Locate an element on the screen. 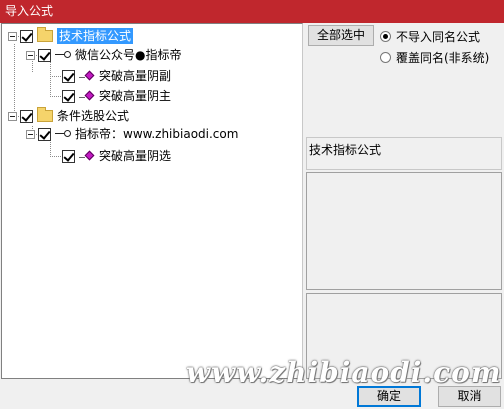 The height and width of the screenshot is (409, 504). tree-node-label: 条件选股公式 is located at coordinates (93, 116).